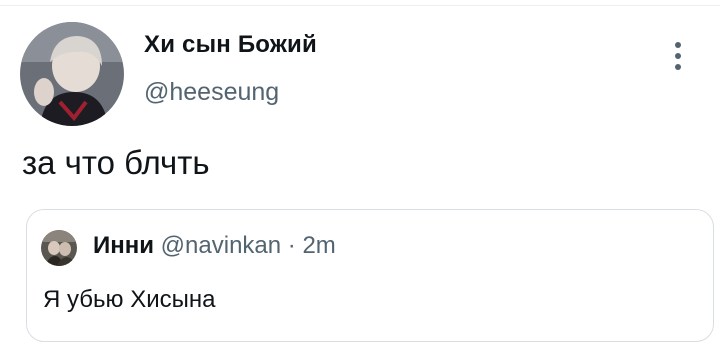 Image resolution: width=720 pixels, height=364 pixels. I want to click on author-display-name: Хи сын Божий, so click(230, 45).